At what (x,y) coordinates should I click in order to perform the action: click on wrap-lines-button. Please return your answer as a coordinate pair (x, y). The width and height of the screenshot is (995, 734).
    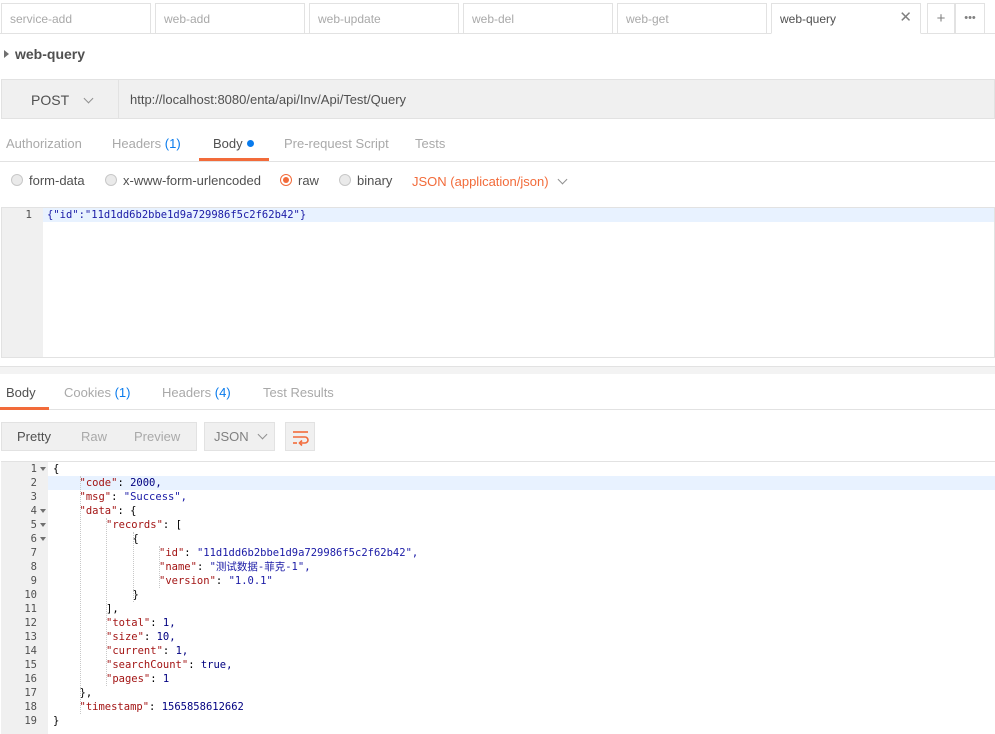
    Looking at the image, I should click on (300, 436).